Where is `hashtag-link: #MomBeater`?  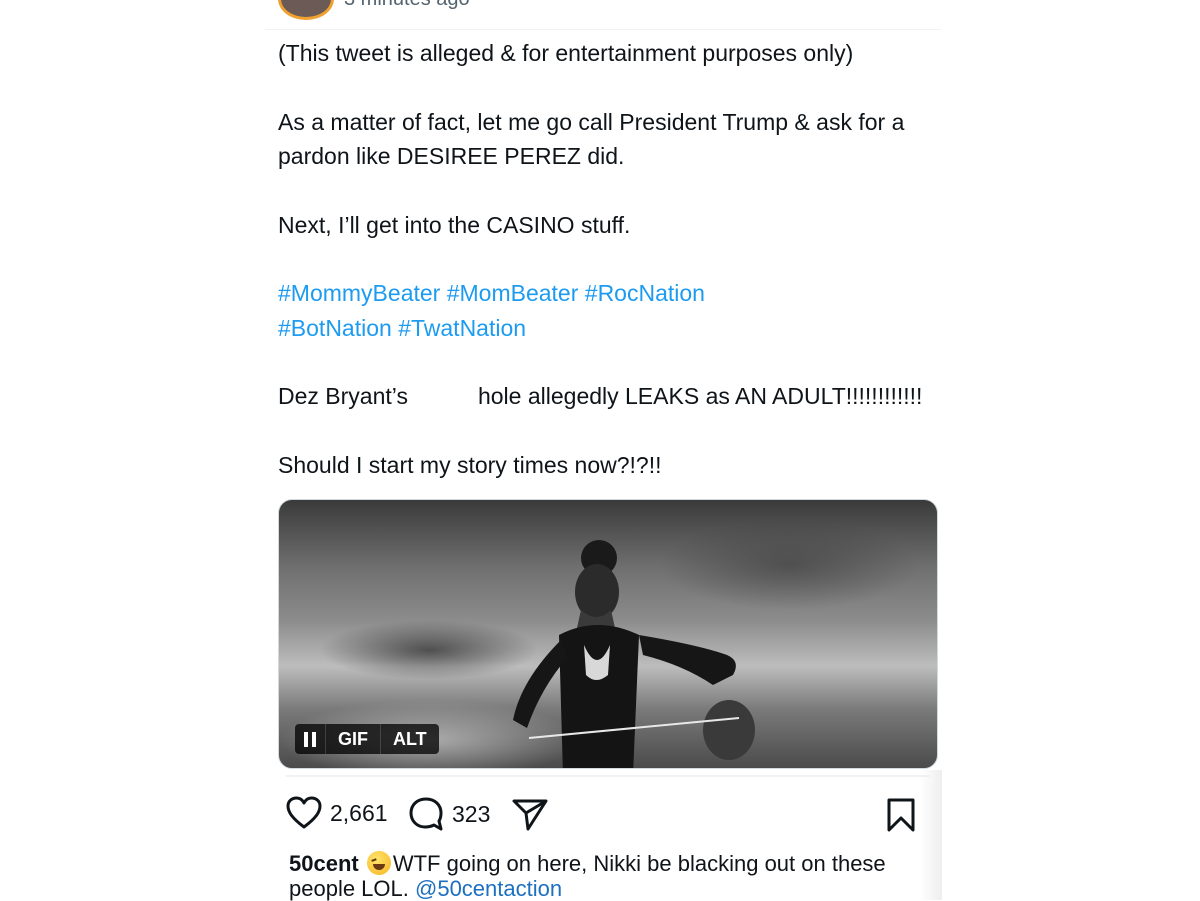 hashtag-link: #MomBeater is located at coordinates (513, 293).